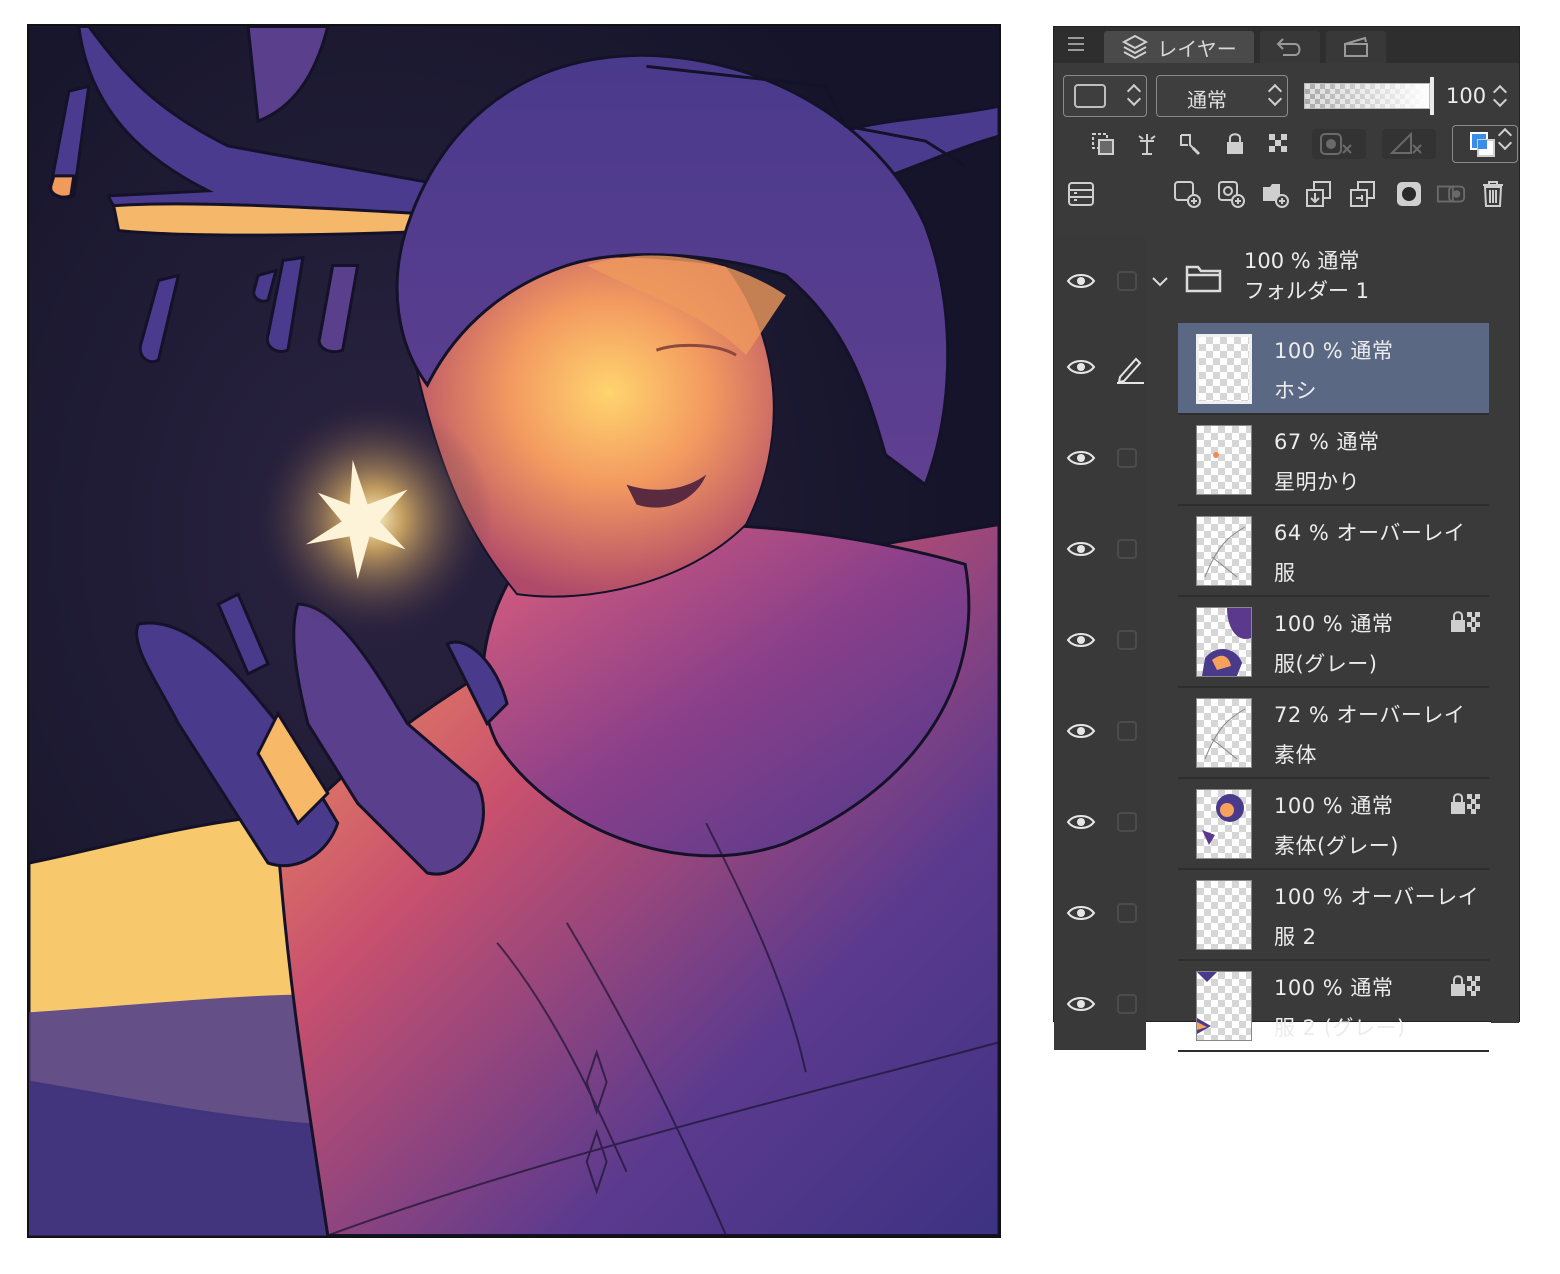  Describe the element at coordinates (1207, 100) in the screenshot. I see `blend-mode-value: 通常` at that location.